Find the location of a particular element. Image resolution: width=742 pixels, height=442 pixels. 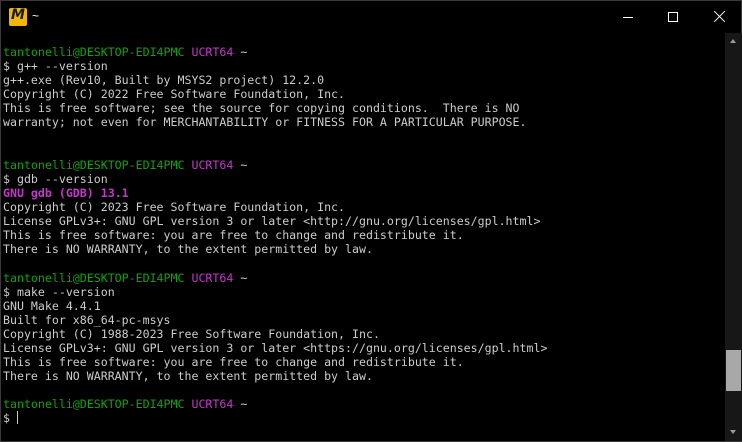

app-icon: M is located at coordinates (18, 16).